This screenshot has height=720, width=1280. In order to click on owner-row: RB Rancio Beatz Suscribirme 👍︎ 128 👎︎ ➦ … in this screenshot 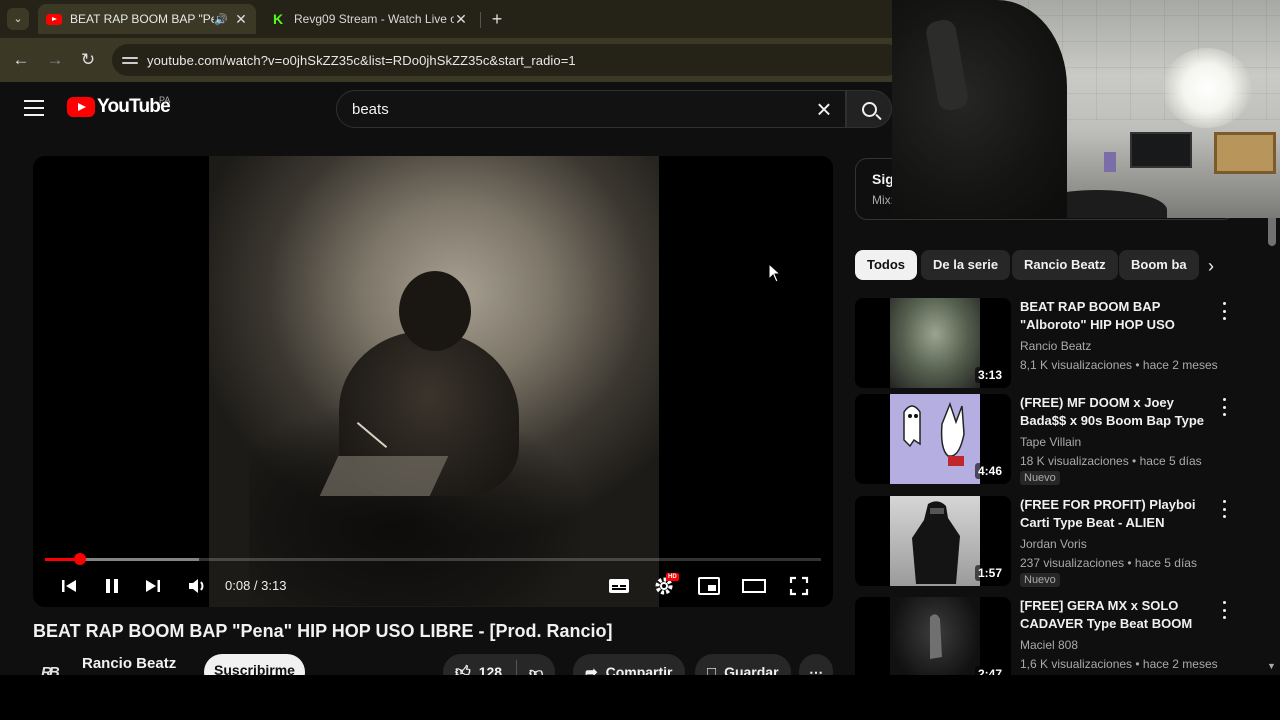, I will do `click(433, 664)`.